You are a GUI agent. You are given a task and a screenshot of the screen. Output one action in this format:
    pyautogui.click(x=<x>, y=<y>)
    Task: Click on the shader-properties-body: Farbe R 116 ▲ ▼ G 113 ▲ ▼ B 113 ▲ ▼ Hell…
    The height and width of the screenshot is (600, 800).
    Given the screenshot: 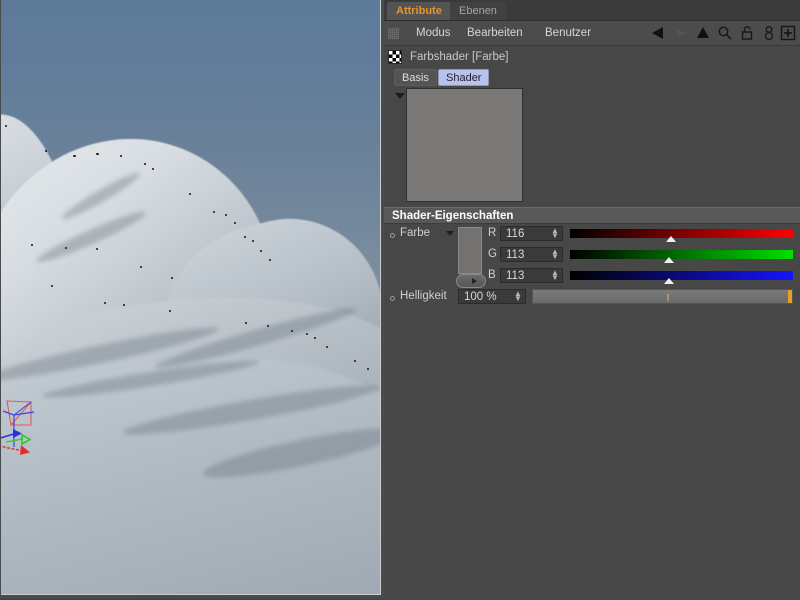 What is the action you would take?
    pyautogui.click(x=592, y=264)
    